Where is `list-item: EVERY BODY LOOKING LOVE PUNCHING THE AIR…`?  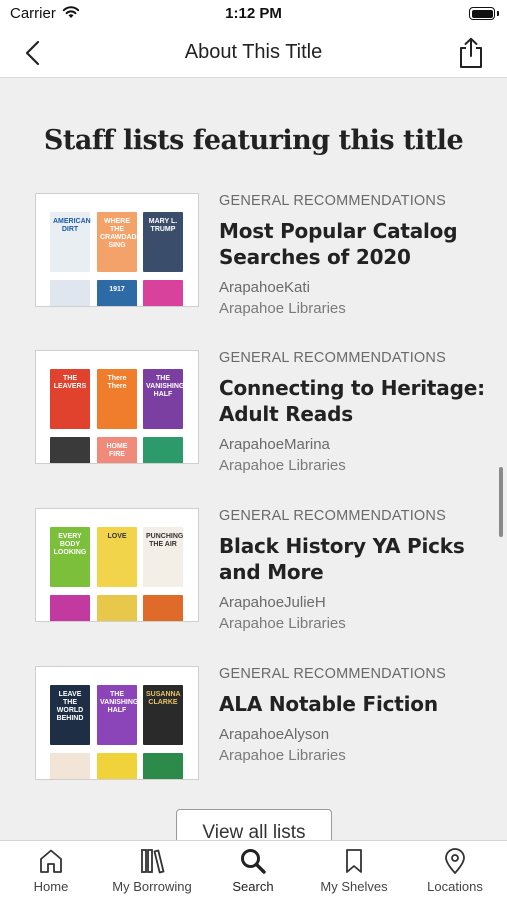 list-item: EVERY BODY LOOKING LOVE PUNCHING THE AIR… is located at coordinates (260, 570).